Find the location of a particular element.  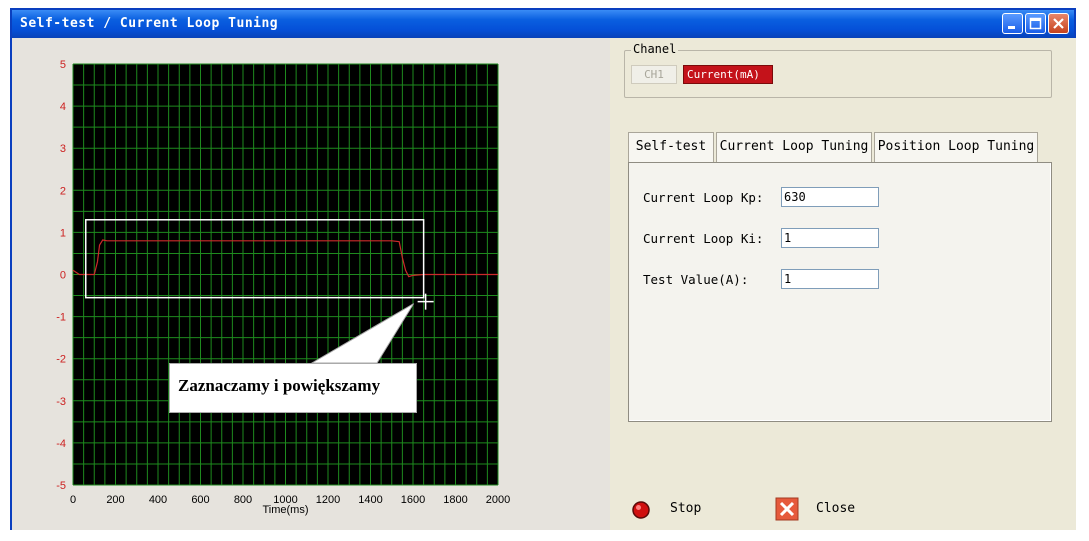

tab-current-loop-tuning: Current Loop Tuning is located at coordinates (794, 147).